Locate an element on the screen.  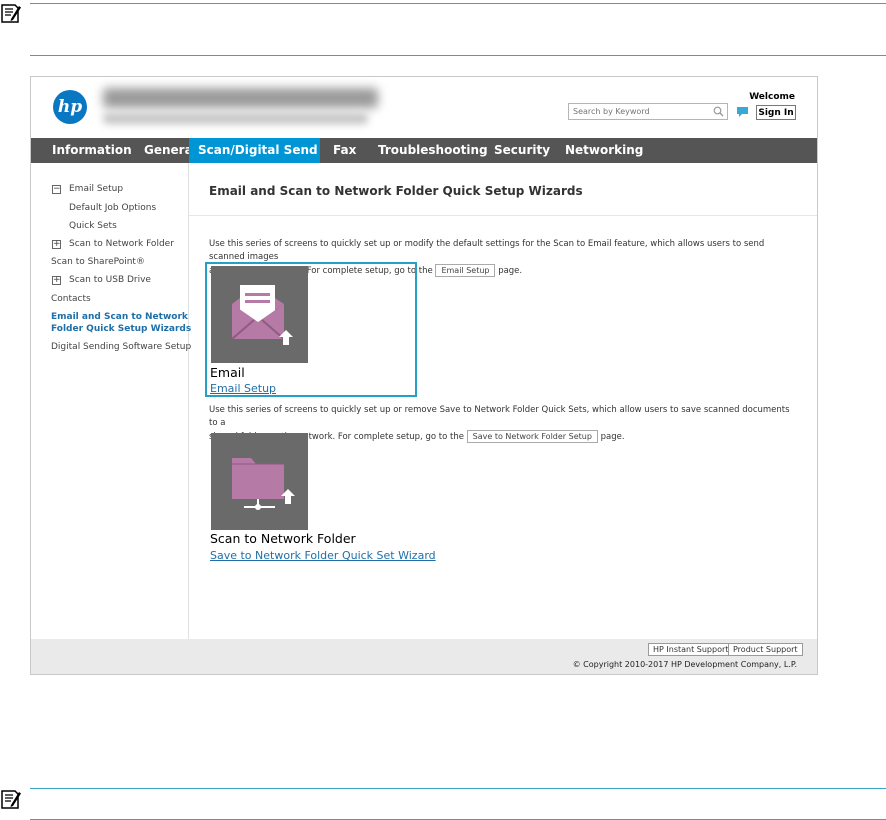
sidebar-item-quick-setup-wizards-line2: Folder Quick Setup Wizards is located at coordinates (121, 329).